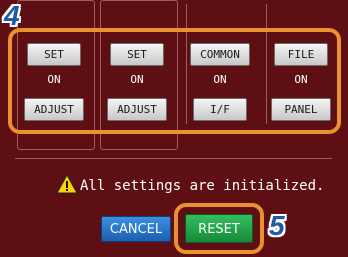 The height and width of the screenshot is (257, 348). I want to click on file-button: FILE, so click(301, 54).